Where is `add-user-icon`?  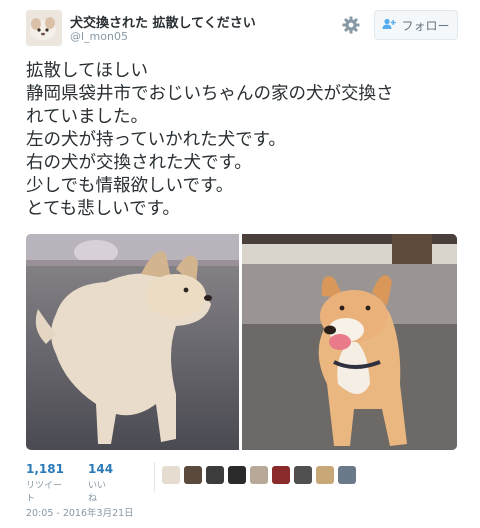
add-user-icon is located at coordinates (389, 25).